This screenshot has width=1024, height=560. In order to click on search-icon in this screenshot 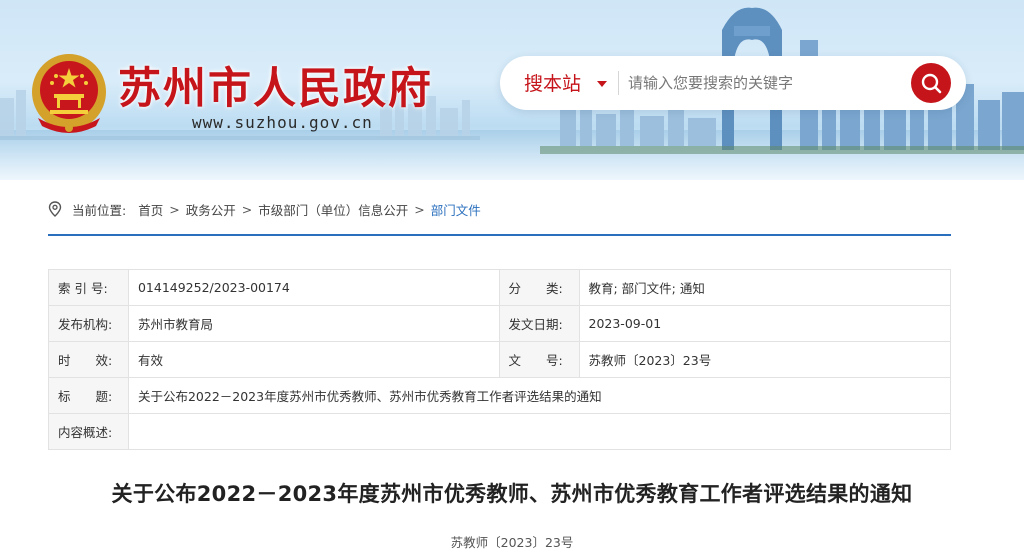, I will do `click(931, 83)`.